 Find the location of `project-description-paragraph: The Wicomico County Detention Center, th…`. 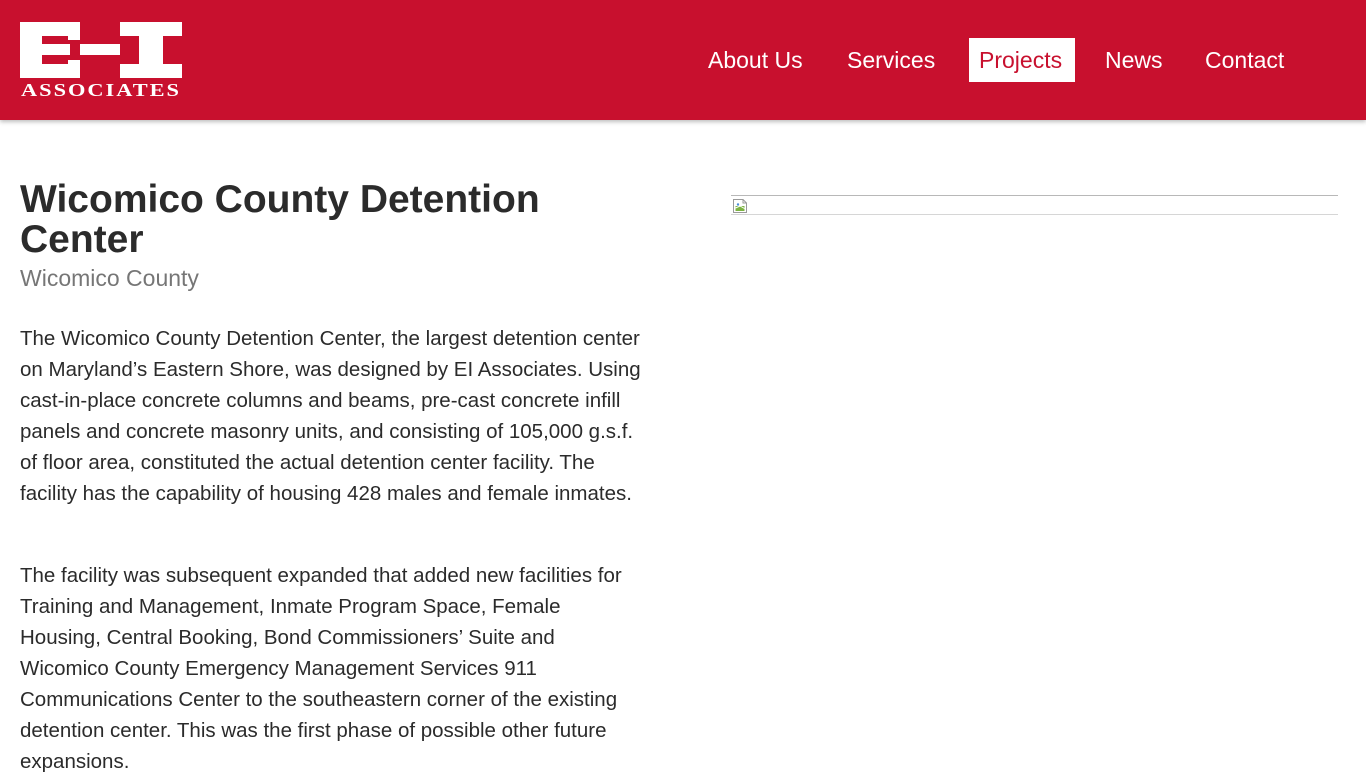

project-description-paragraph: The Wicomico County Detention Center, th… is located at coordinates (330, 416).